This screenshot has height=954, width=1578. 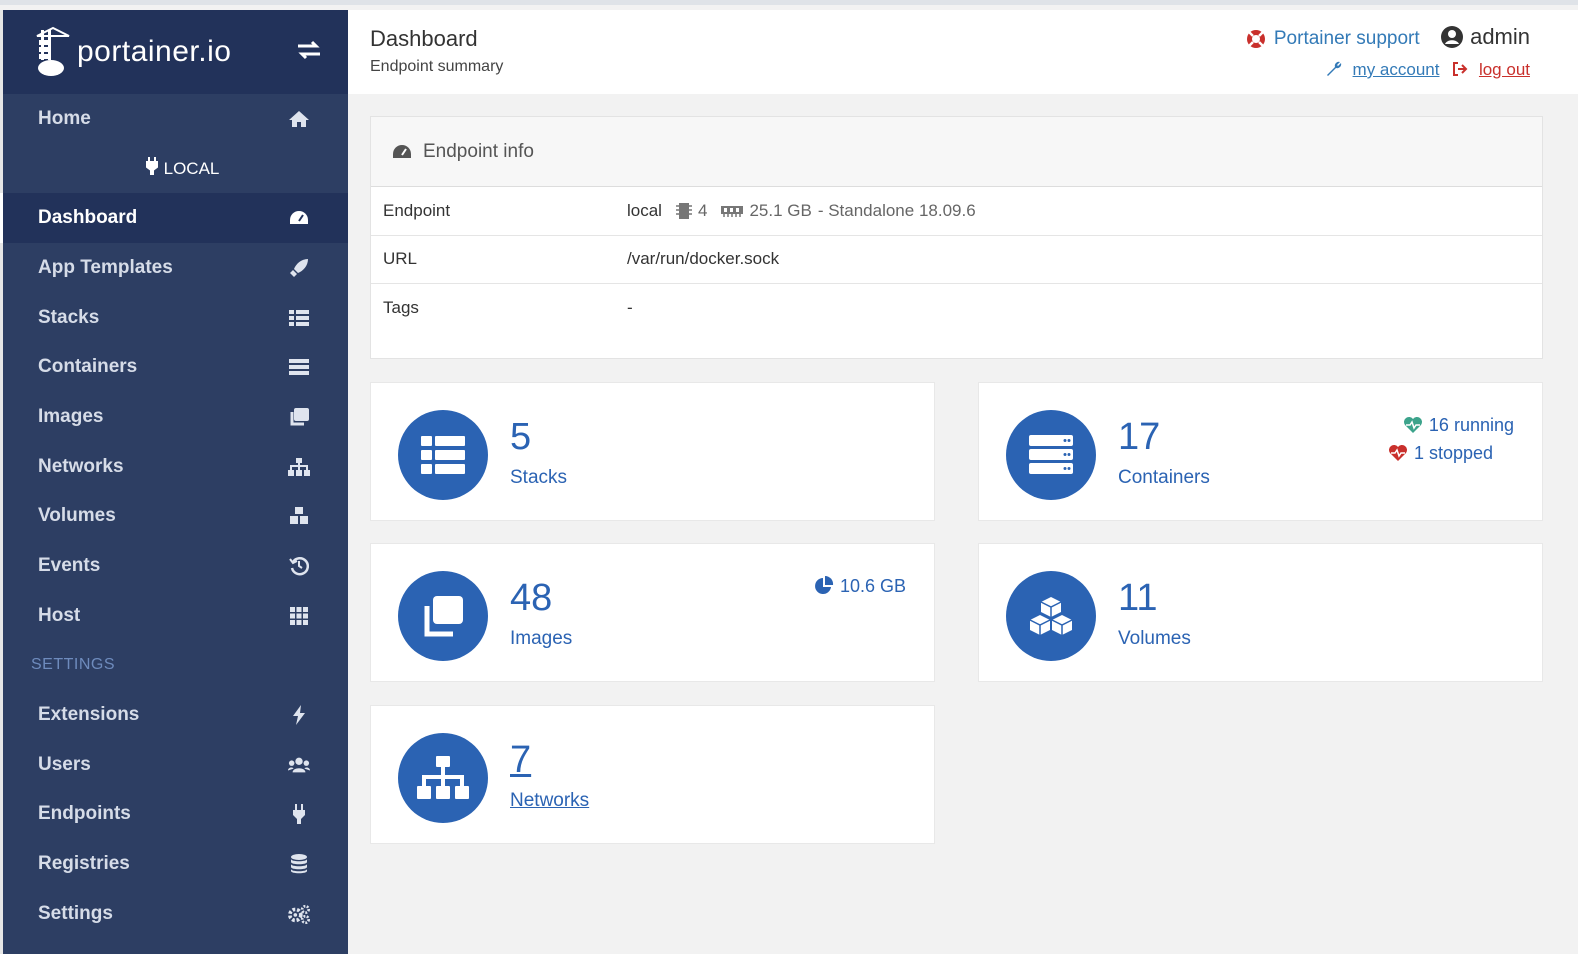 What do you see at coordinates (175, 467) in the screenshot?
I see `sidebar-item-networks: Networks` at bounding box center [175, 467].